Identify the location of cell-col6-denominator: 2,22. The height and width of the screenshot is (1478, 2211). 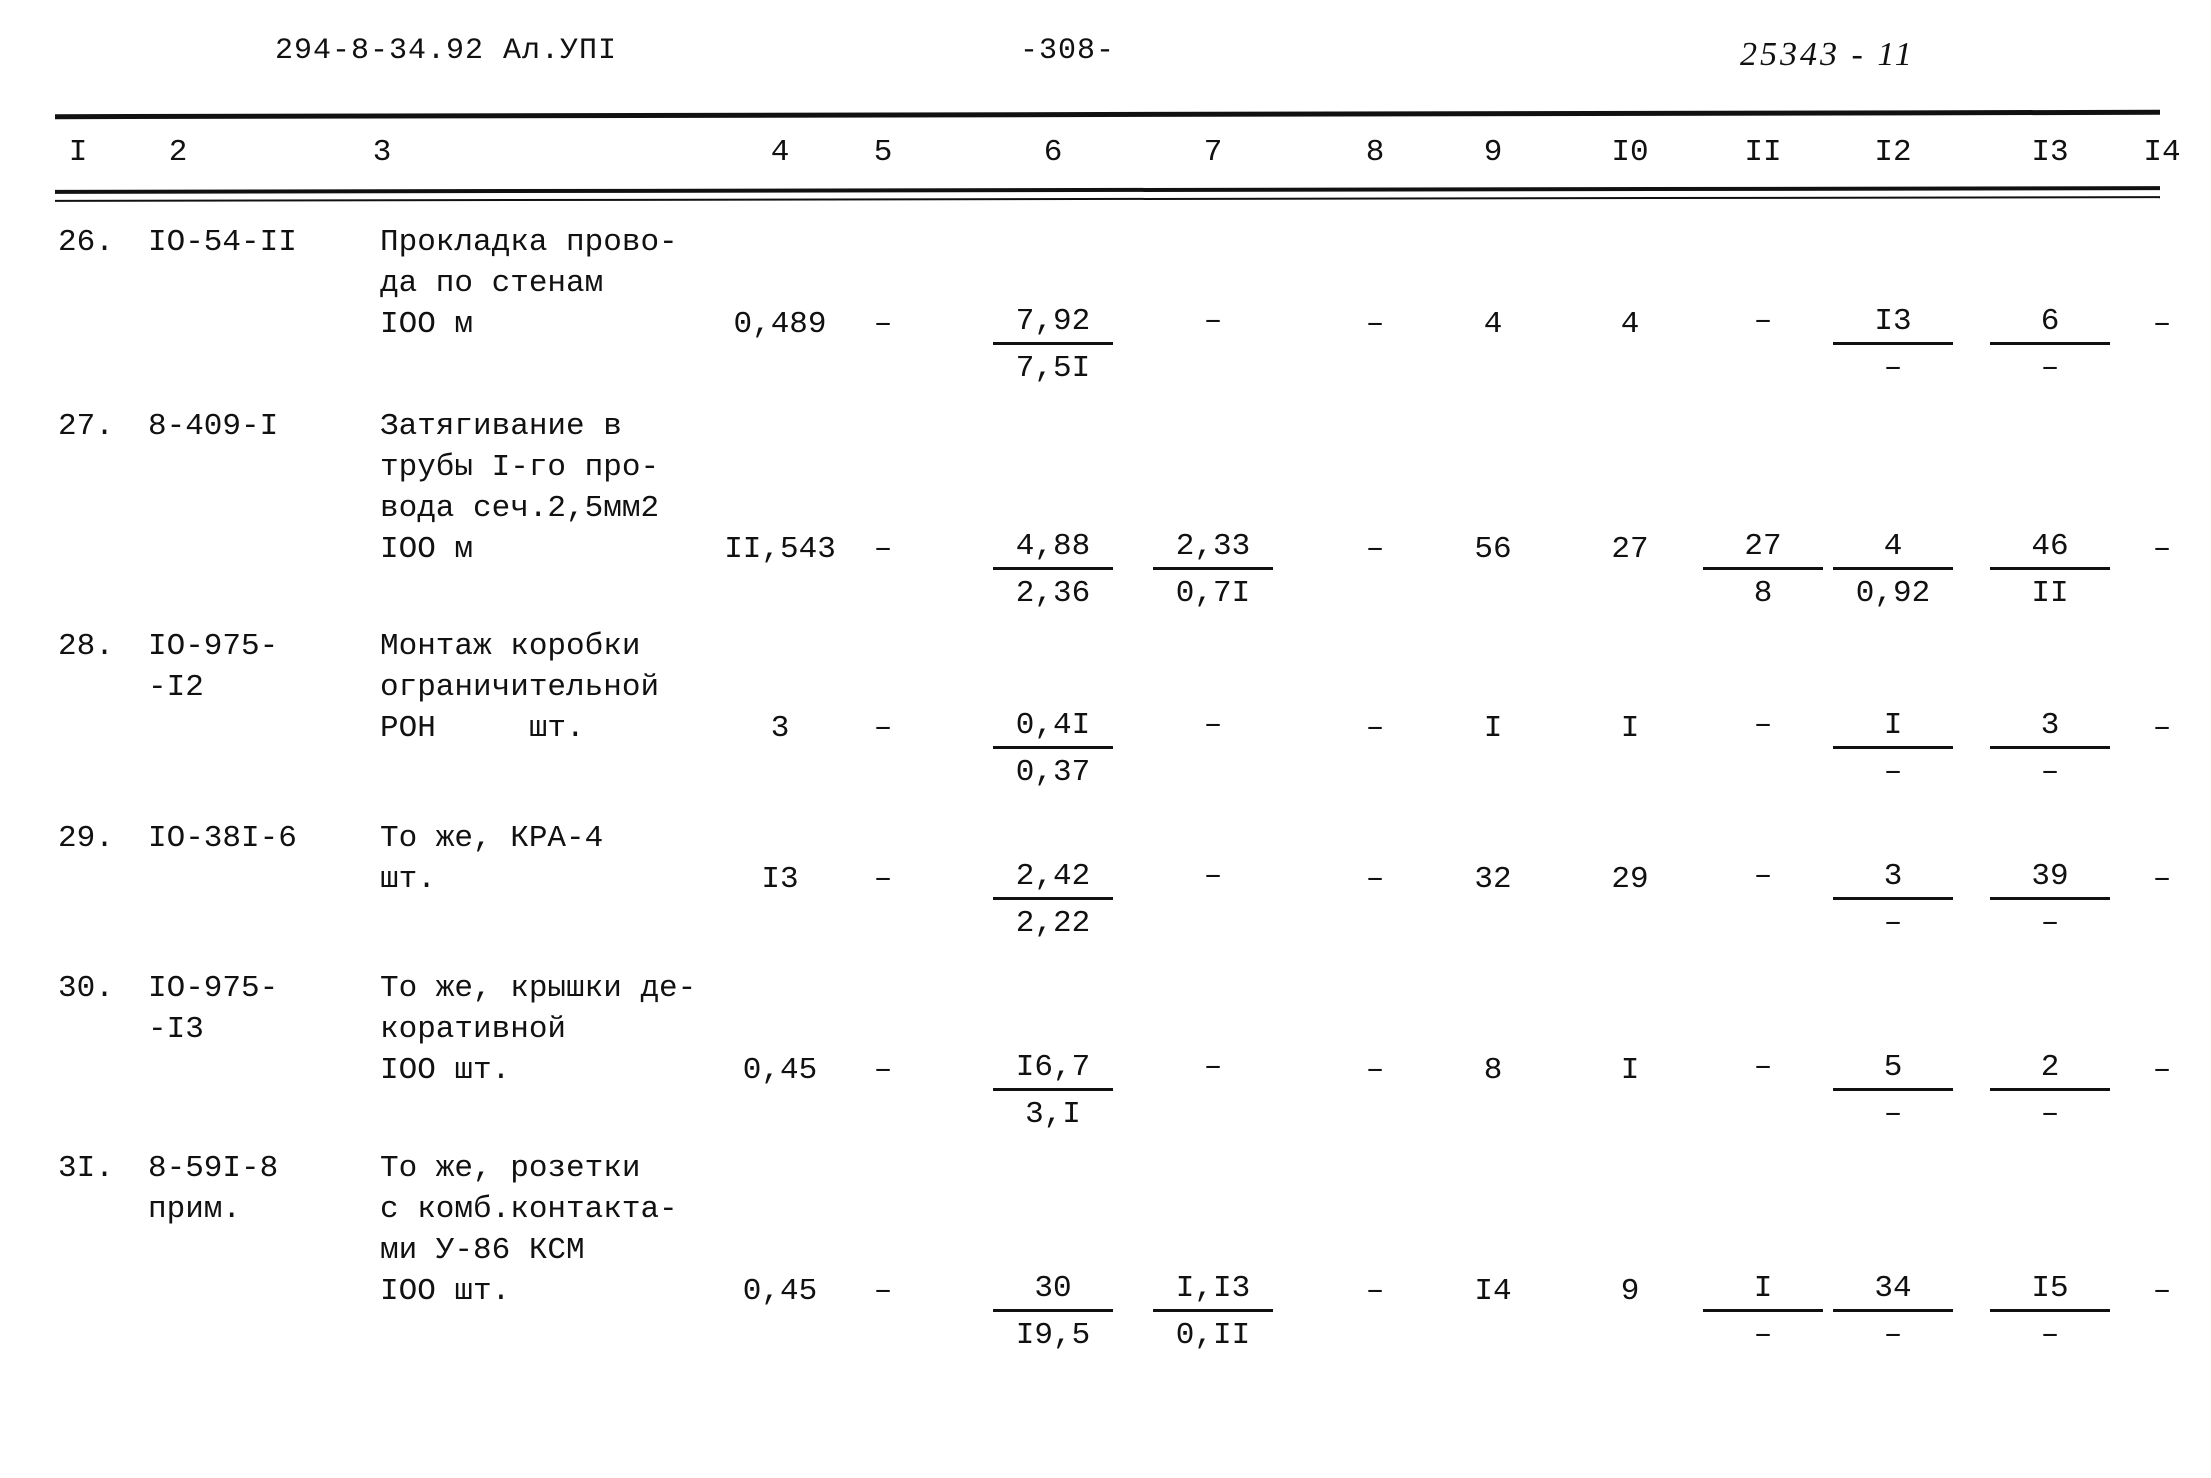
(1053, 923).